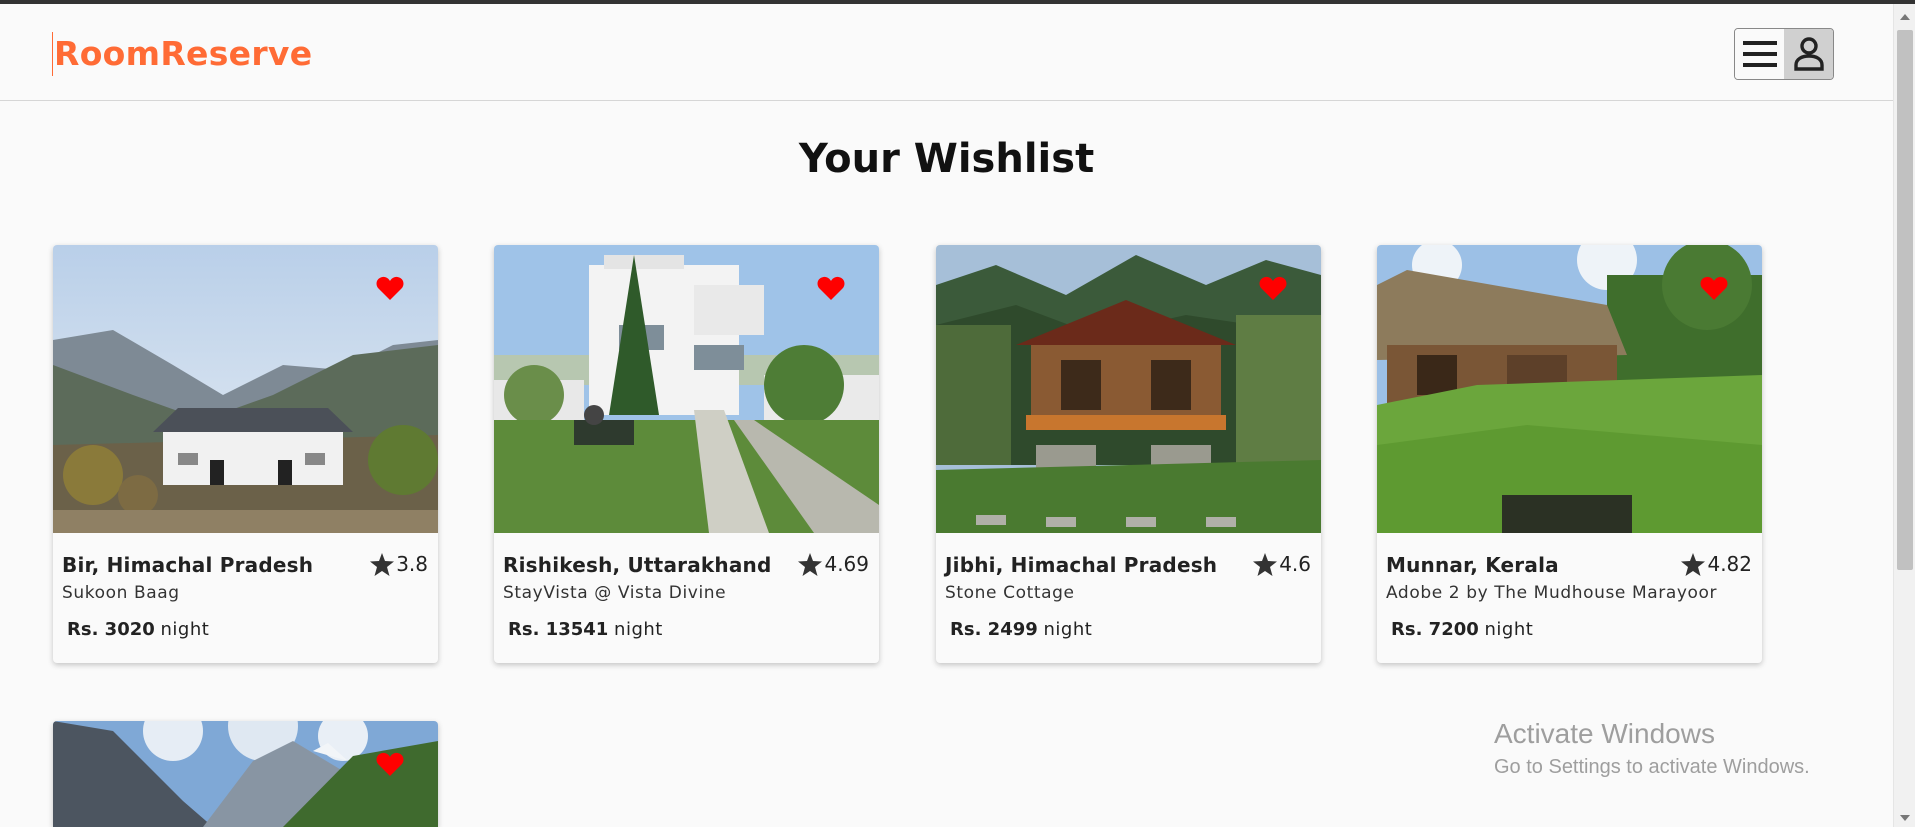 This screenshot has width=1915, height=827. I want to click on watermark-title: Activate Windows, so click(1604, 733).